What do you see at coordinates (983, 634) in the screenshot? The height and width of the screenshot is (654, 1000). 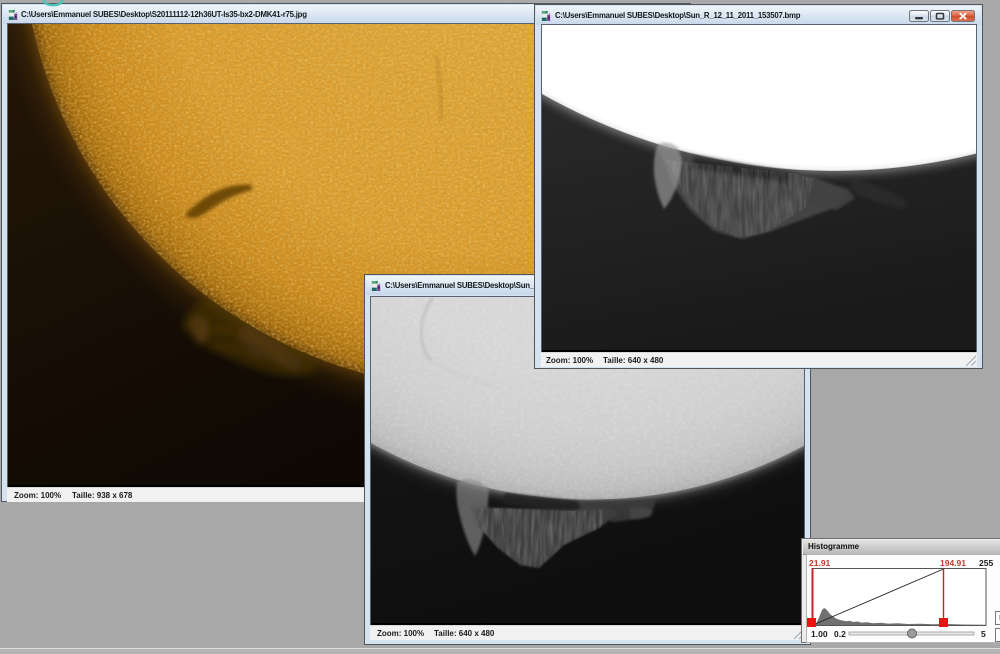 I see `svg-text: 5` at bounding box center [983, 634].